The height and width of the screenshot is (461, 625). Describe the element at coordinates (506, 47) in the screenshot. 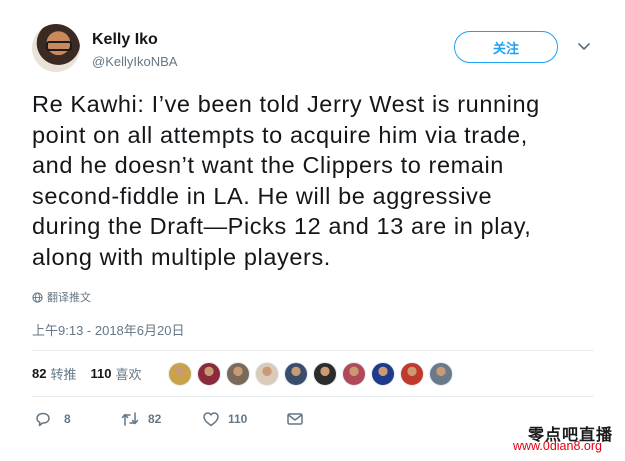

I see `follow-button: 关注` at that location.